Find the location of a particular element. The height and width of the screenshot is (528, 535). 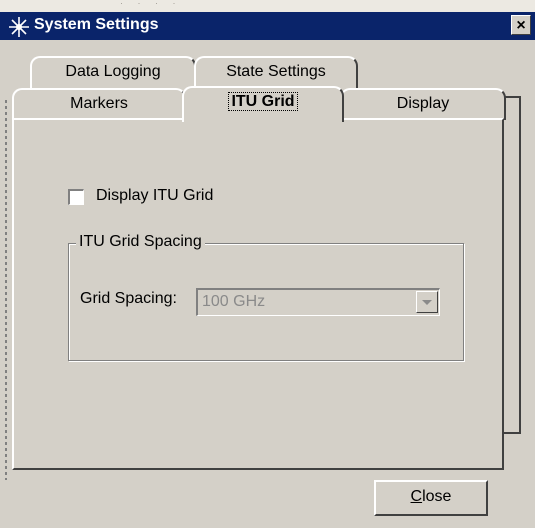

tab-label: State Settings is located at coordinates (276, 71).